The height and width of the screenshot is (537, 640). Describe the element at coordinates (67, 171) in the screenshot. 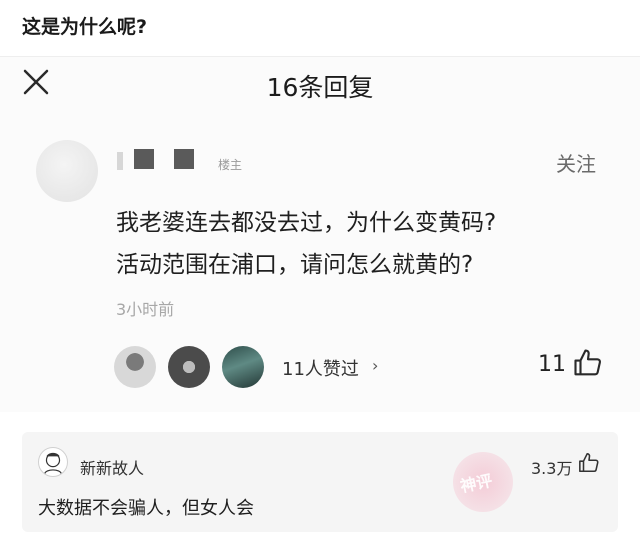

I see `commenter-avatar` at that location.